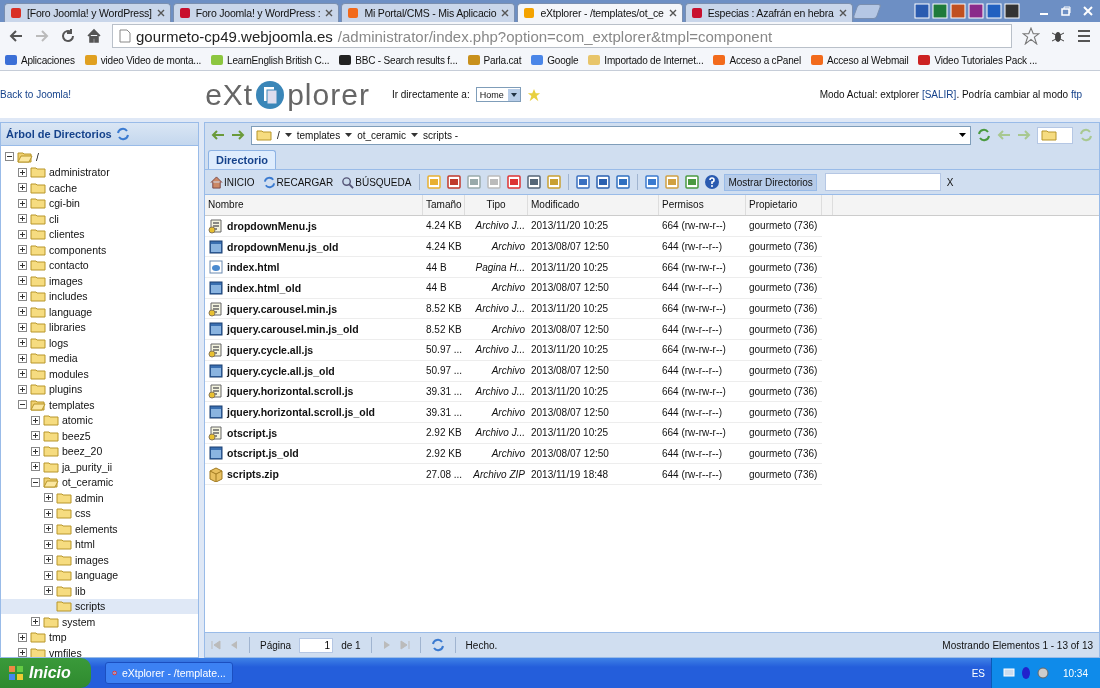  What do you see at coordinates (16, 36) in the screenshot?
I see `back-icon` at bounding box center [16, 36].